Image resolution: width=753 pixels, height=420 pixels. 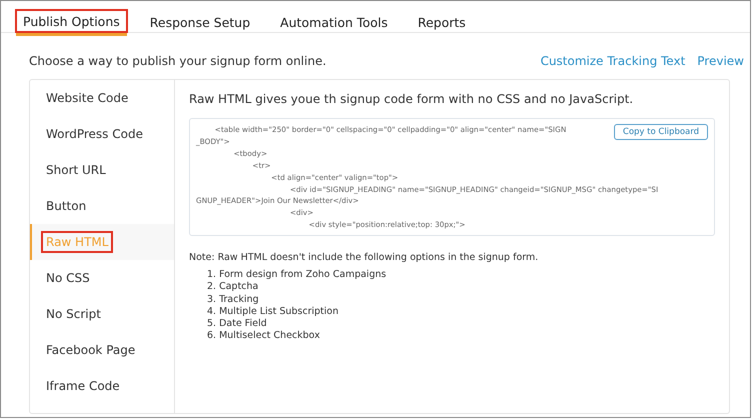 What do you see at coordinates (263, 336) in the screenshot?
I see `option-item: 6. Multiselect Checkbox` at bounding box center [263, 336].